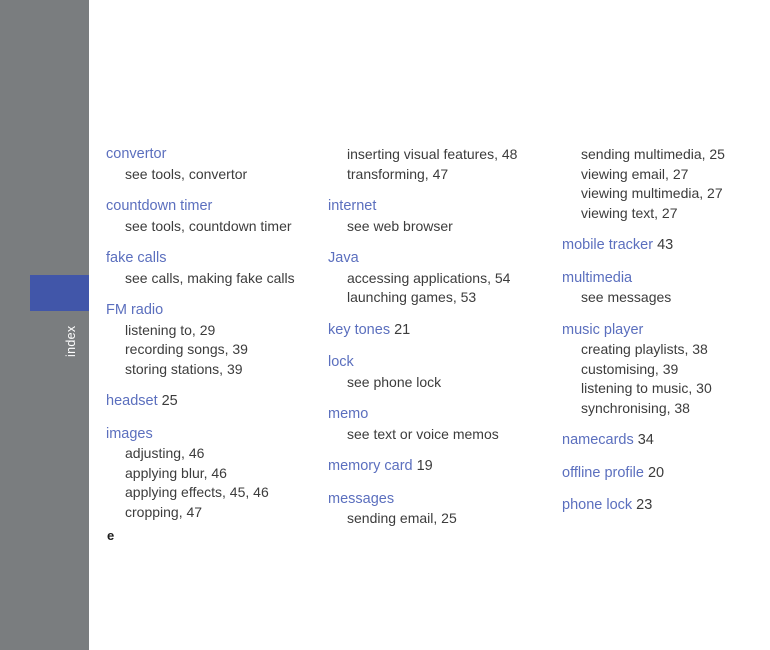 The height and width of the screenshot is (650, 770). What do you see at coordinates (435, 500) in the screenshot?
I see `index-heading: messages` at bounding box center [435, 500].